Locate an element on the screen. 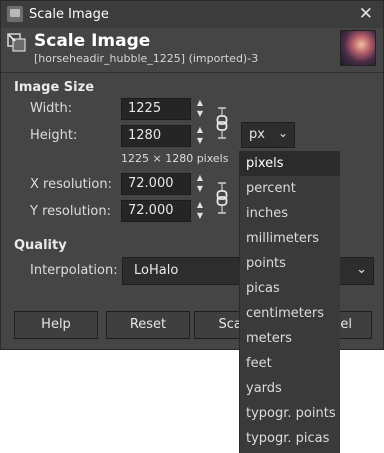  height-input: 1280 is located at coordinates (156, 136).